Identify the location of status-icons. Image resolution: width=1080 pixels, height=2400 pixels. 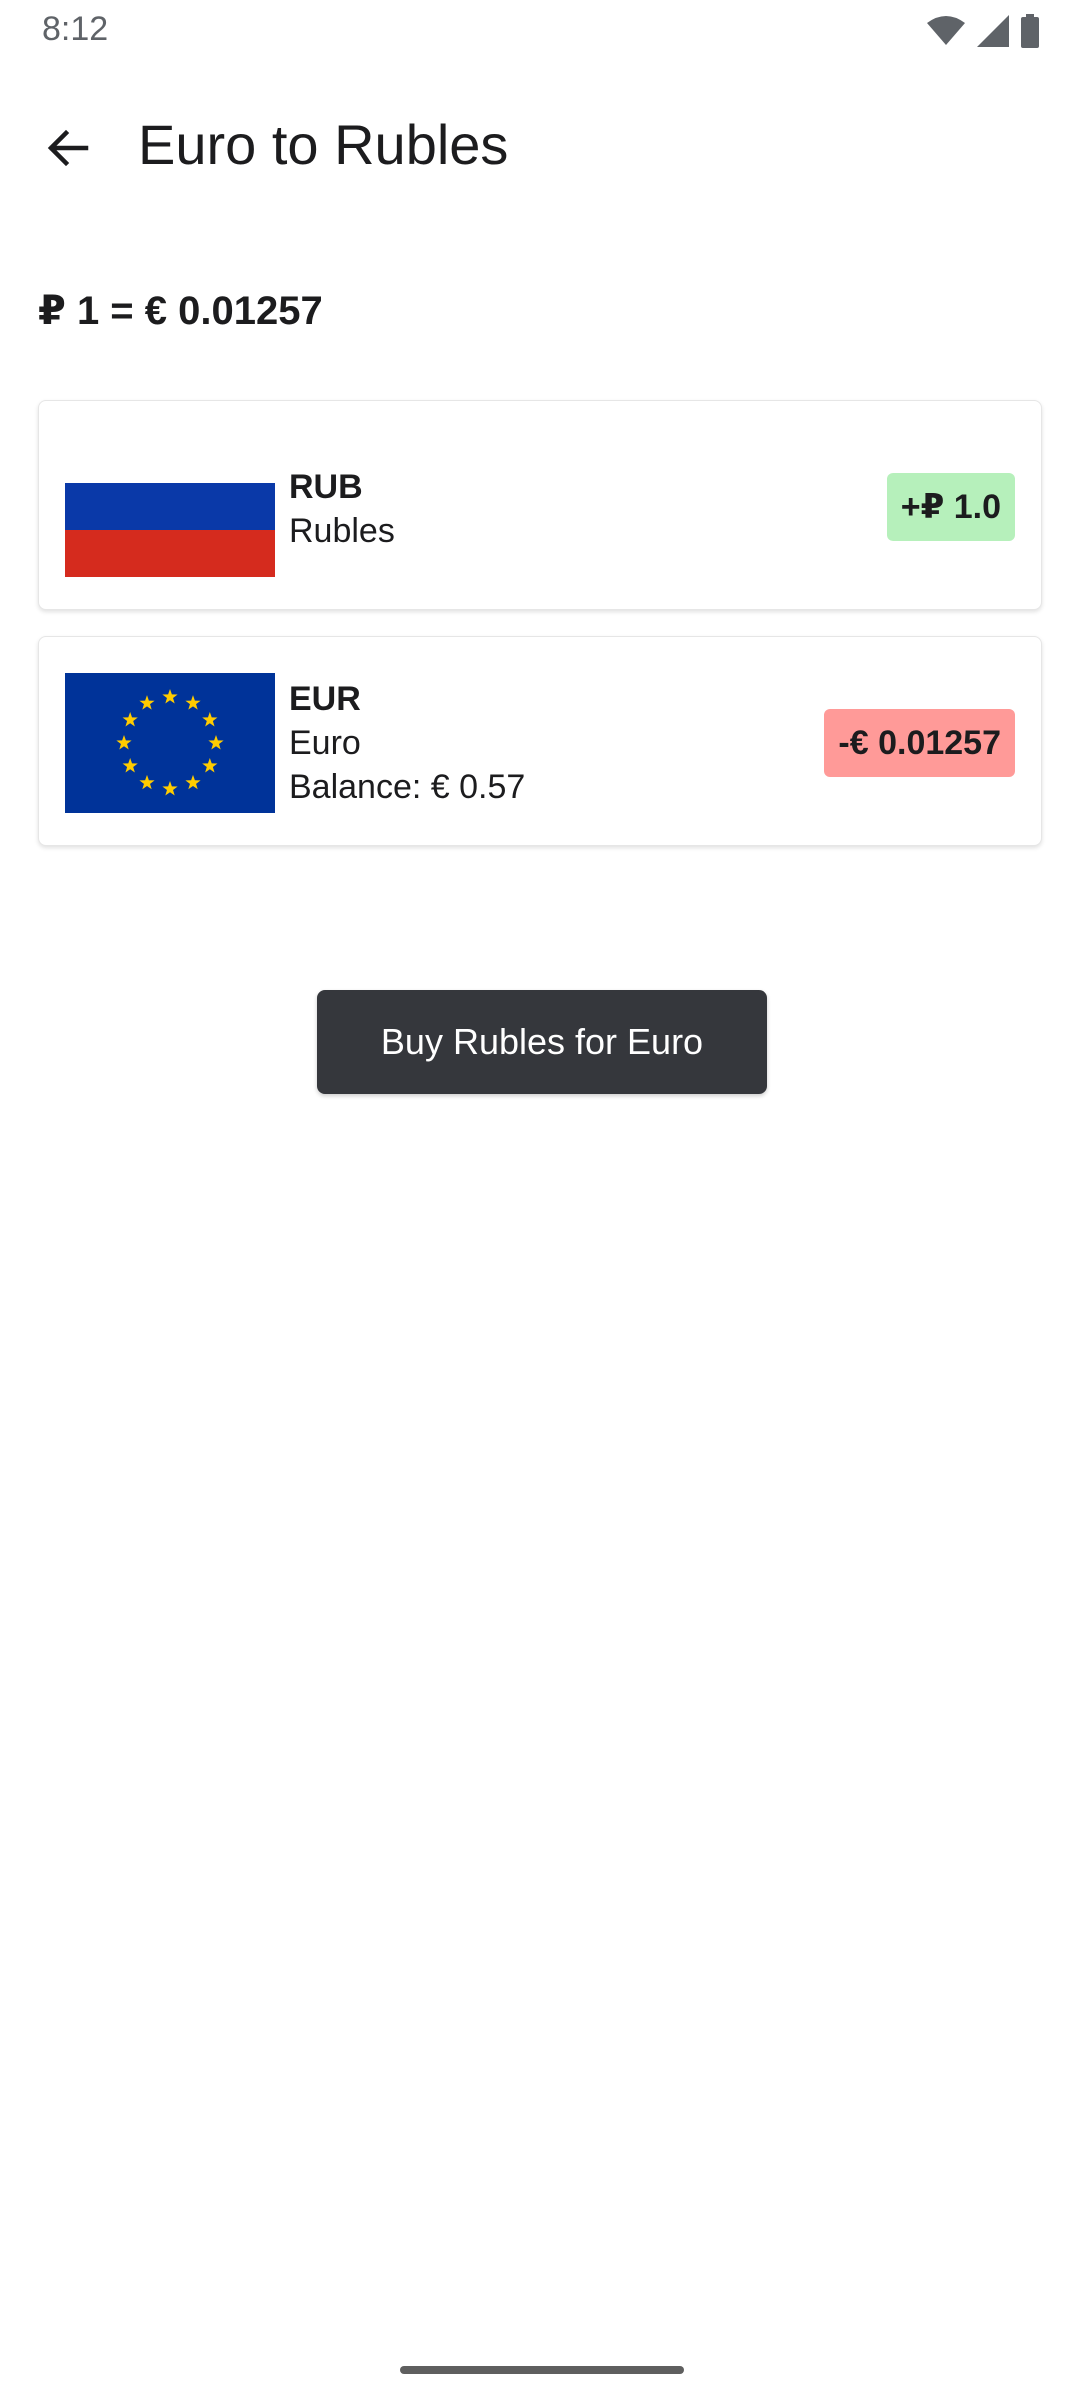
(983, 31).